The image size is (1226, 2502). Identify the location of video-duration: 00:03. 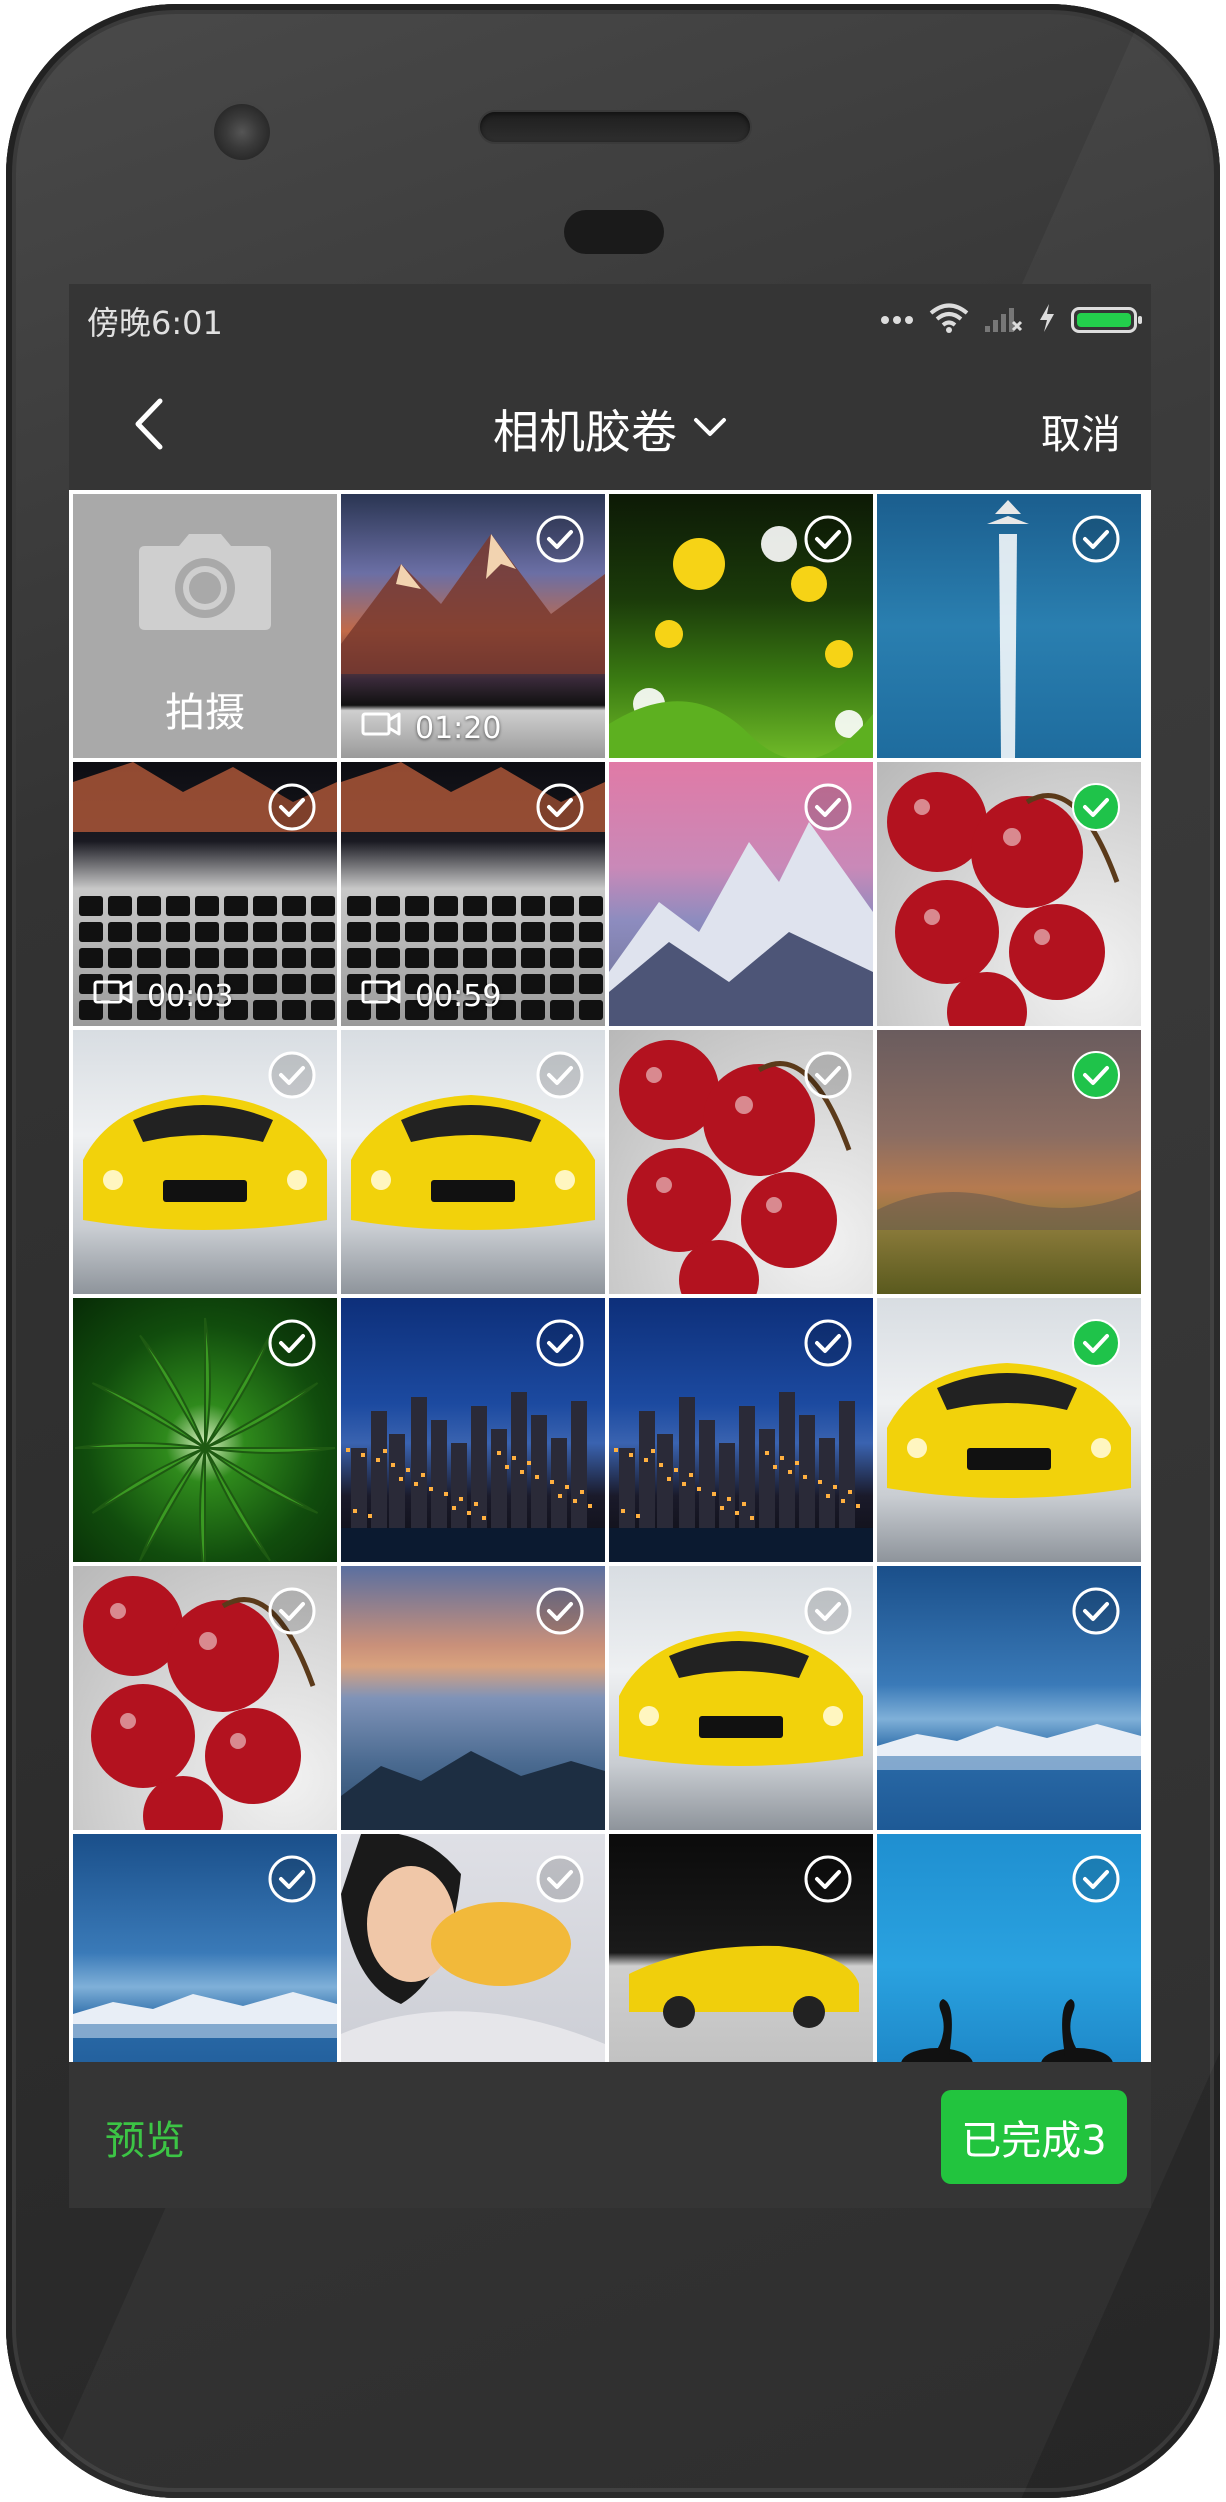
(190, 996).